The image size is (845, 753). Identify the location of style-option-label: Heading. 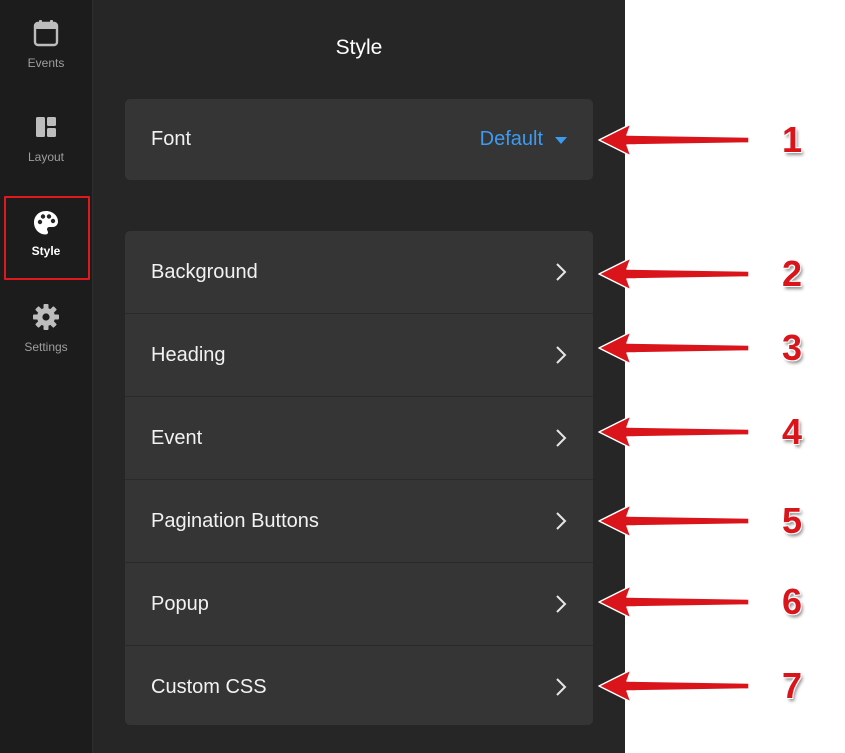
(188, 354).